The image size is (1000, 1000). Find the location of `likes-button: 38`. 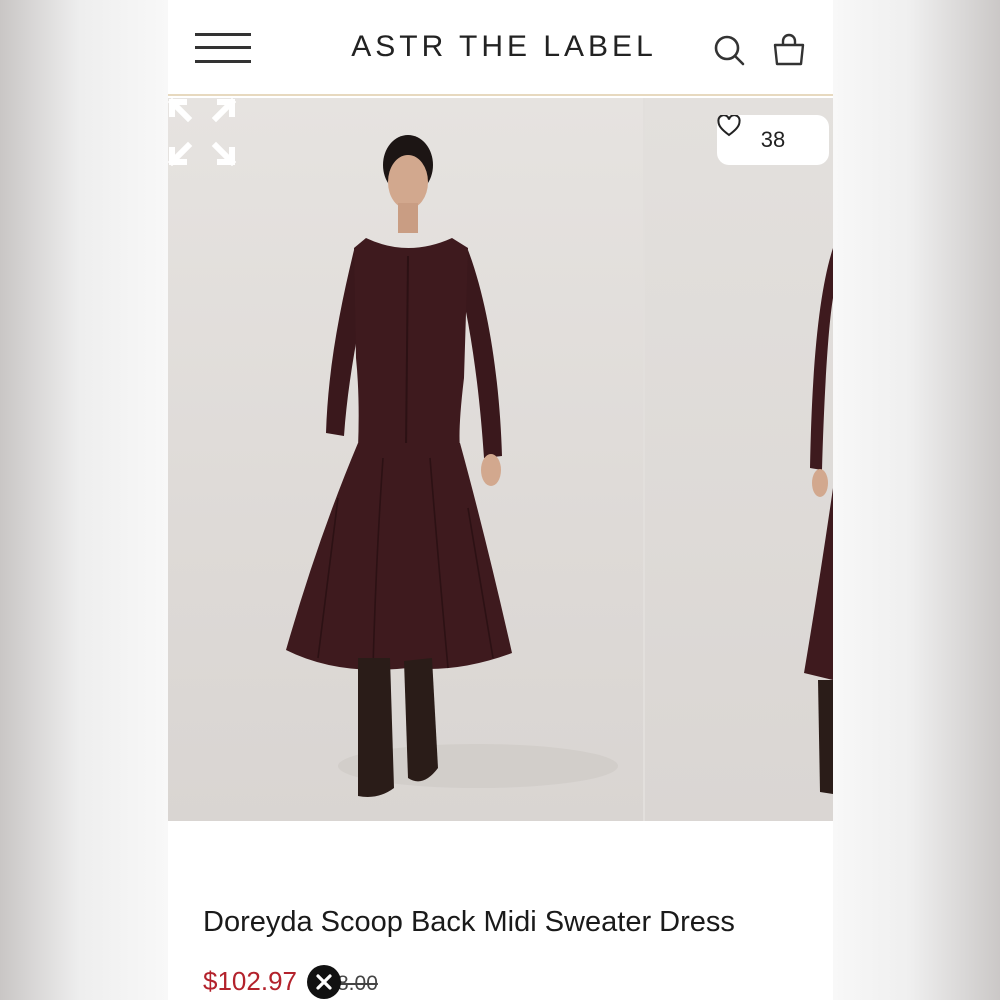

likes-button: 38 is located at coordinates (773, 140).